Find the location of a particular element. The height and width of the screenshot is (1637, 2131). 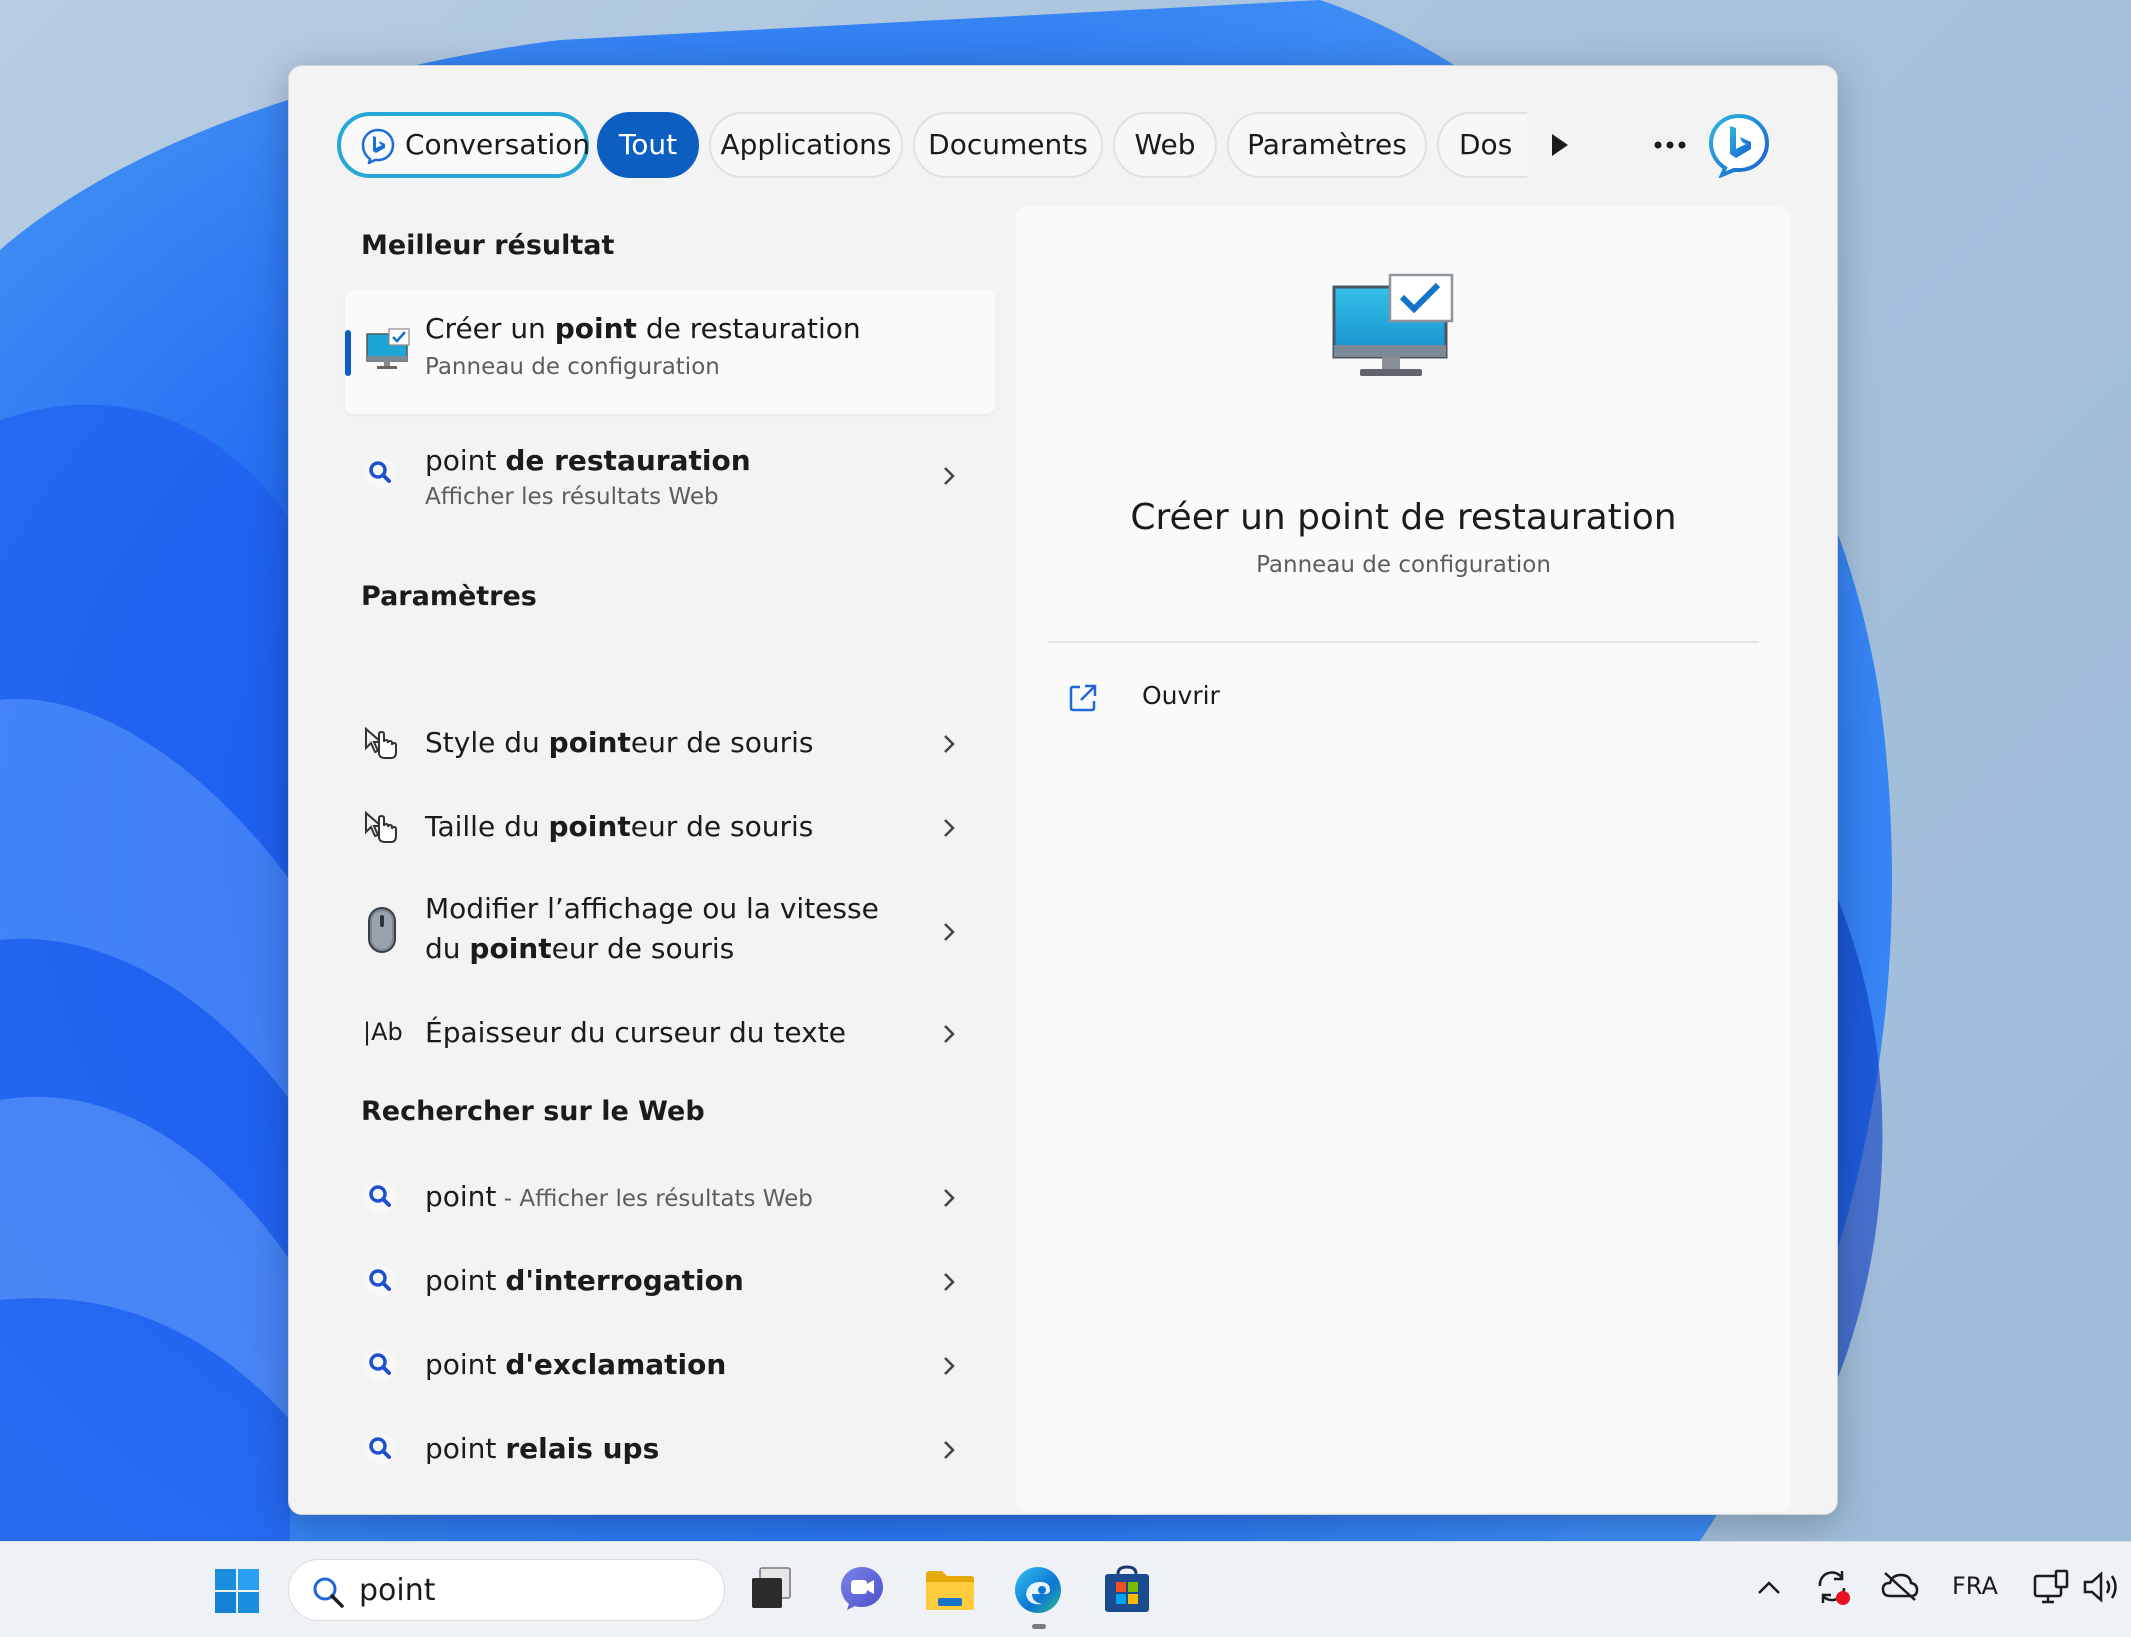

pointer-style-bold: point is located at coordinates (589, 742).